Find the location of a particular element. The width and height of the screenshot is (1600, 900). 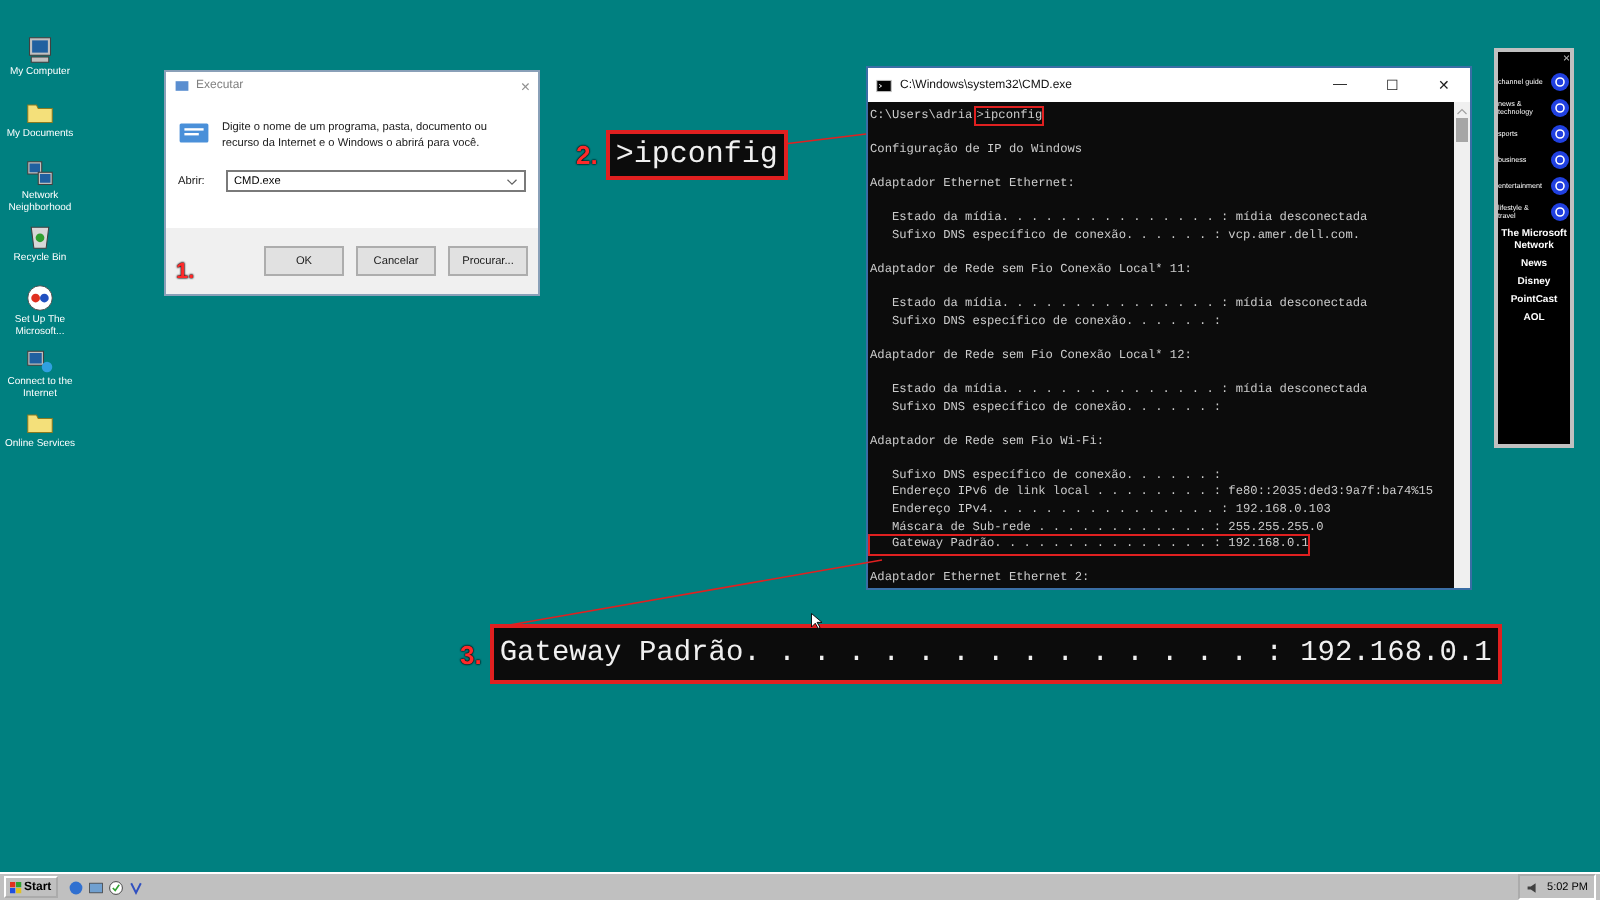

window-icon is located at coordinates (182, 86).